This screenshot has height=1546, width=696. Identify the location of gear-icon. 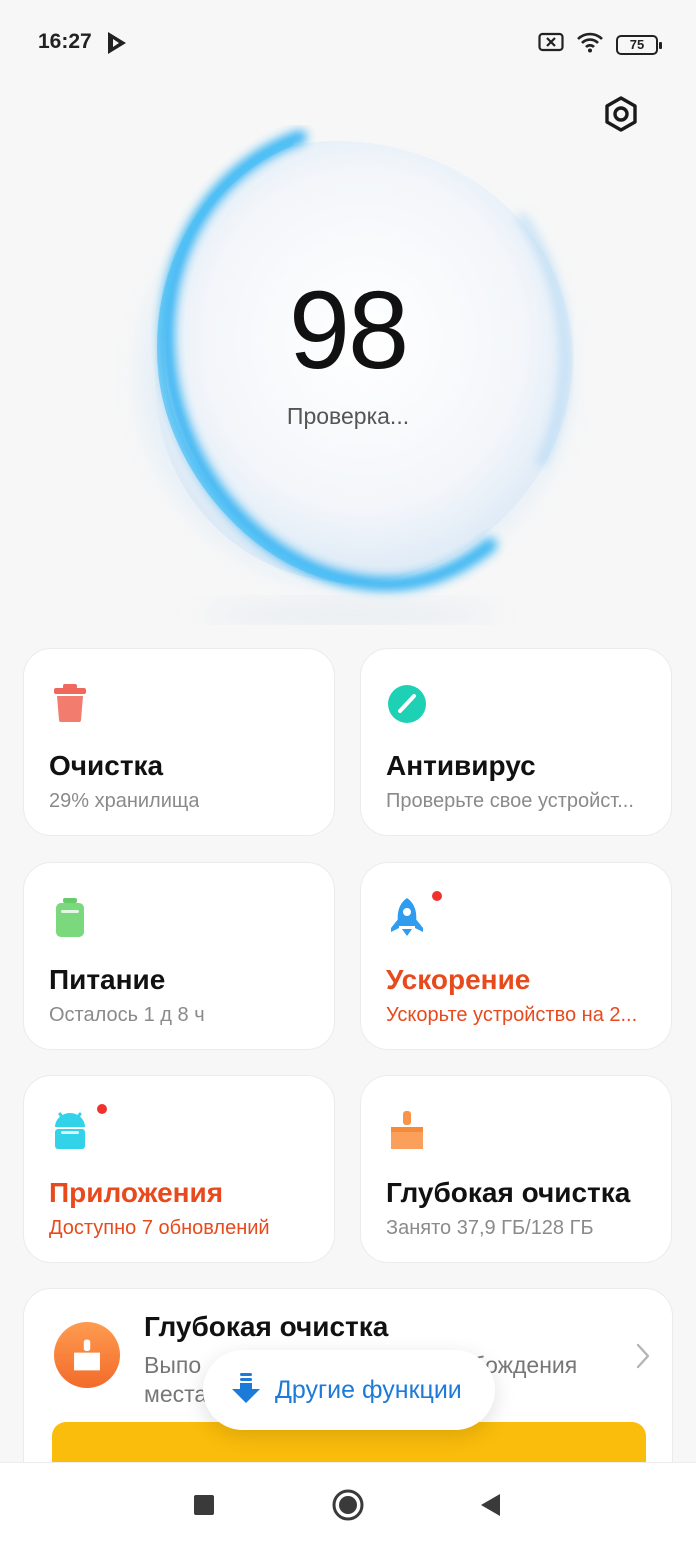
(621, 114).